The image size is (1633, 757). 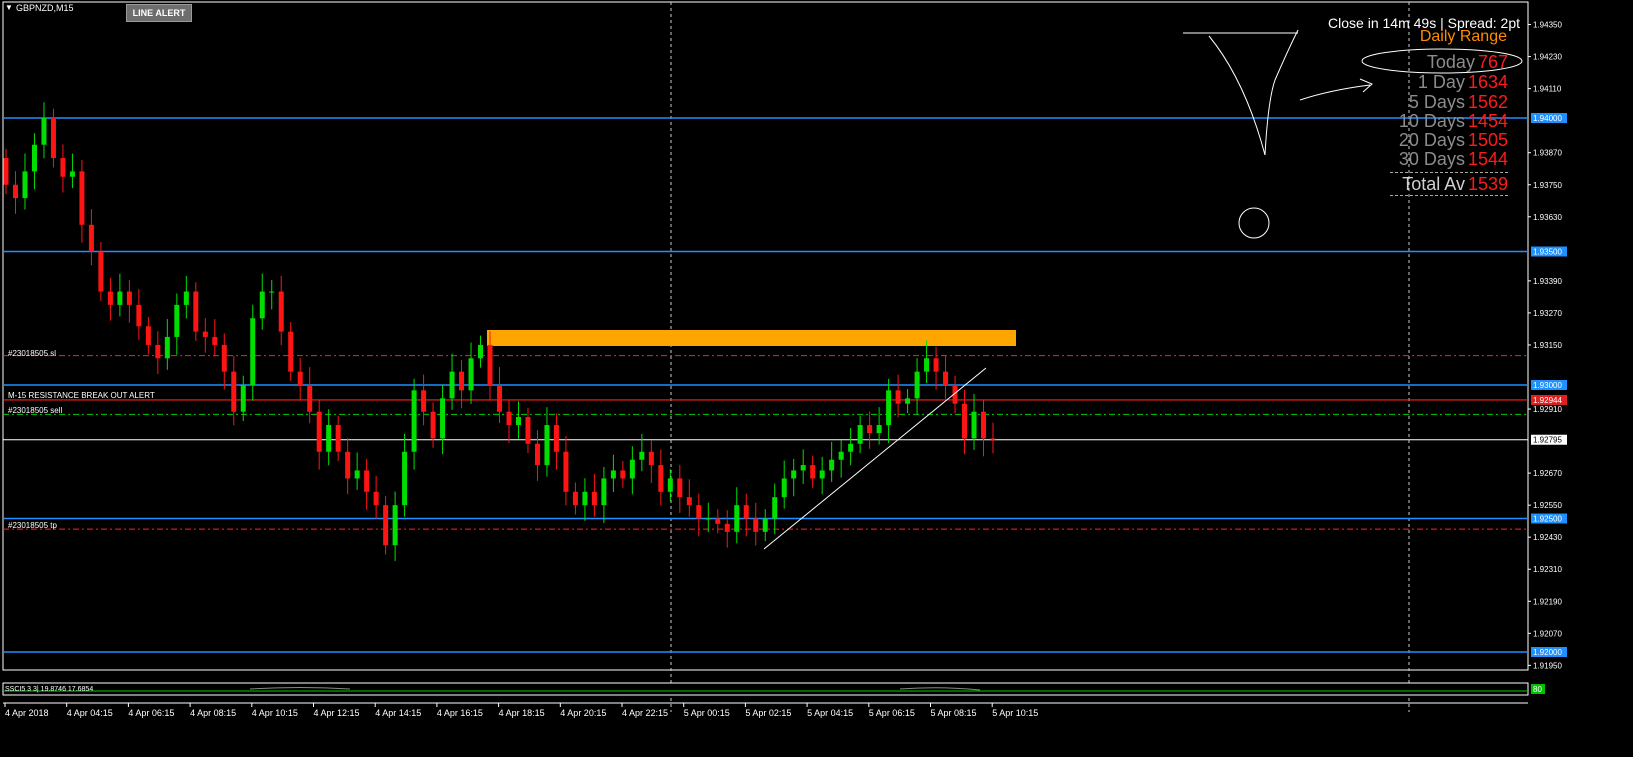 I want to click on time-axis-label: 4 Apr 22:15, so click(x=645, y=713).